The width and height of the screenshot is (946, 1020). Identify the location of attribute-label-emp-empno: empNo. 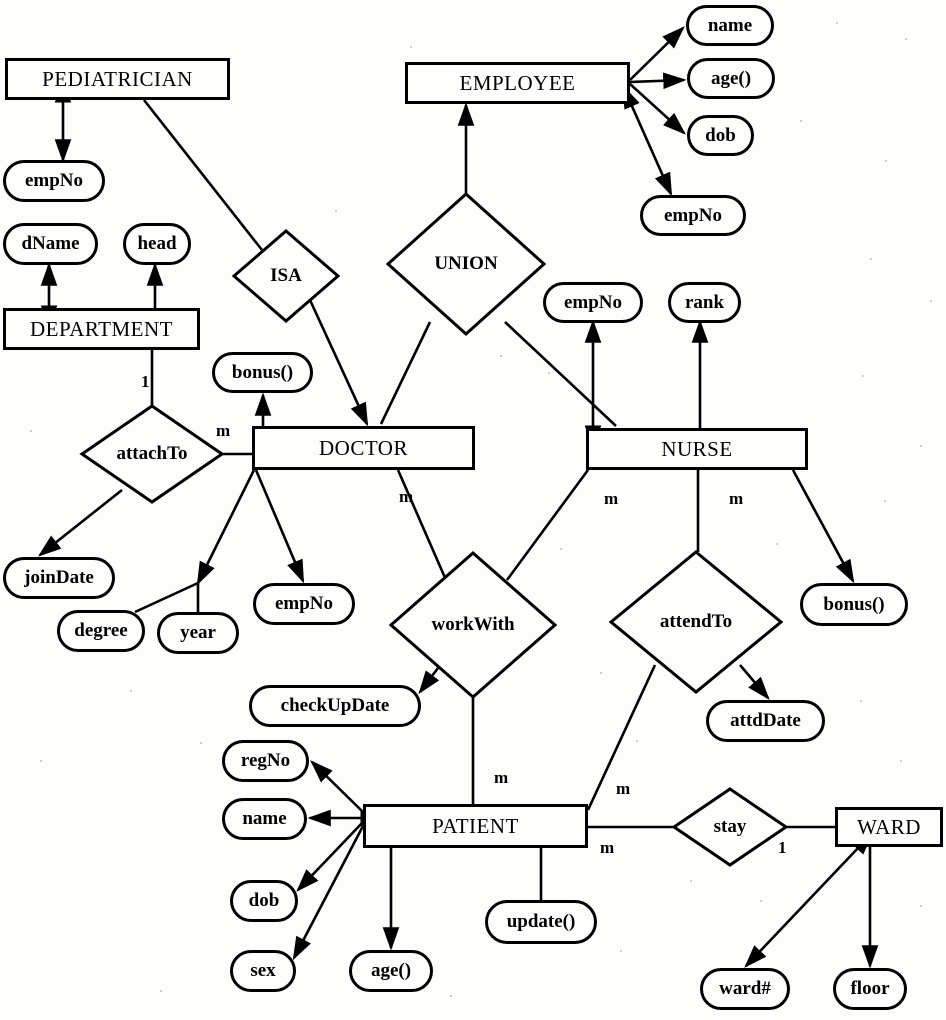
(54, 180).